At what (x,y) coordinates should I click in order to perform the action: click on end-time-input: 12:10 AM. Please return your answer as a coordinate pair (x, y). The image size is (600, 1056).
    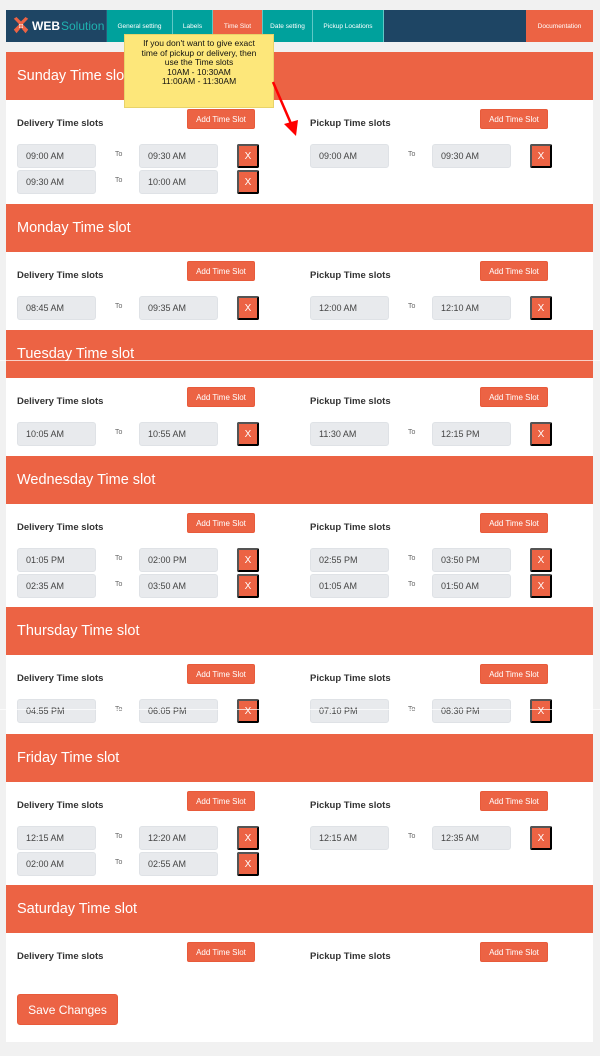
    Looking at the image, I should click on (471, 308).